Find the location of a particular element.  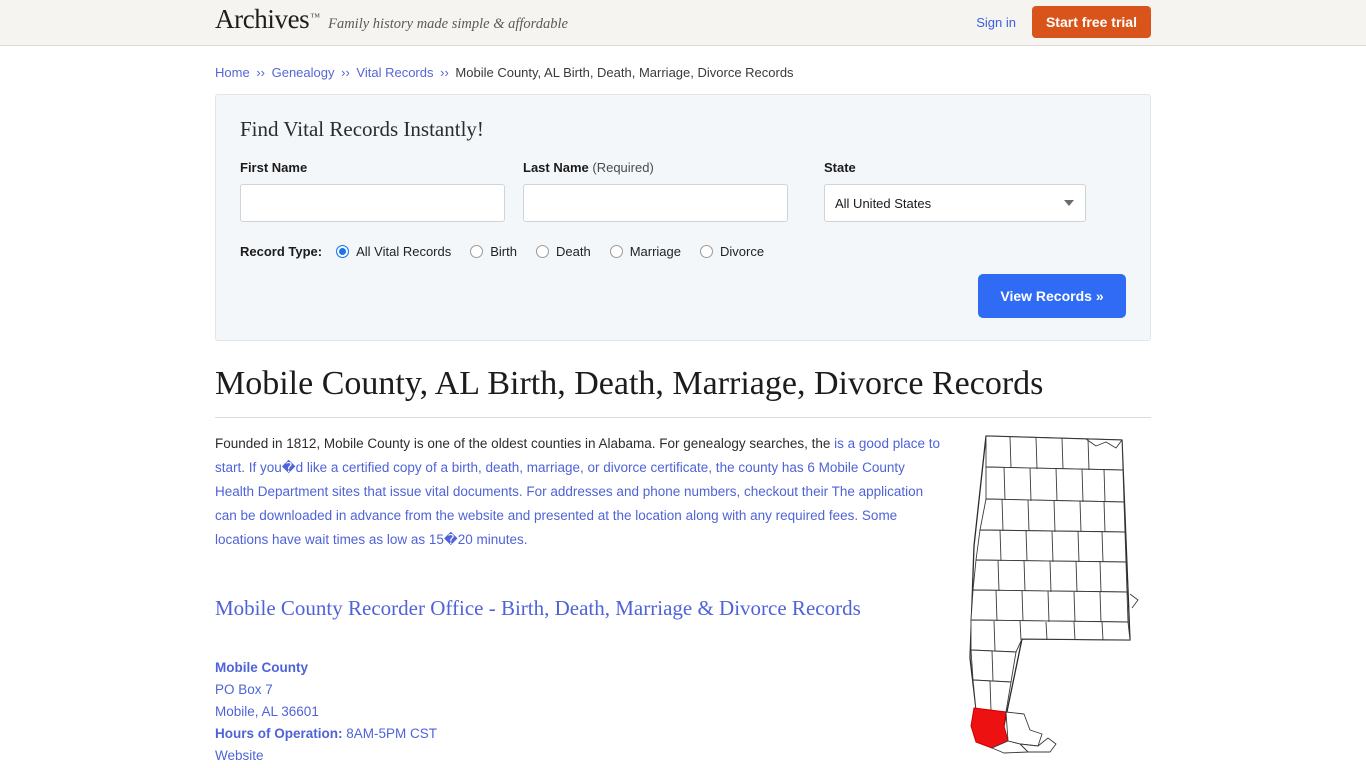

trademark-icon: ™ is located at coordinates (315, 17).